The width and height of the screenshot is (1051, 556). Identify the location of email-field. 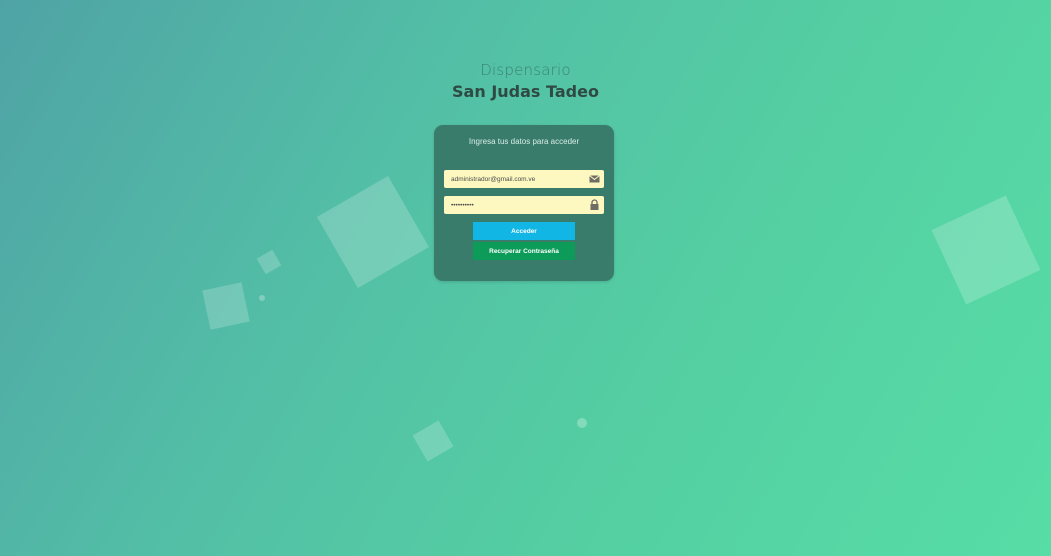
(524, 179).